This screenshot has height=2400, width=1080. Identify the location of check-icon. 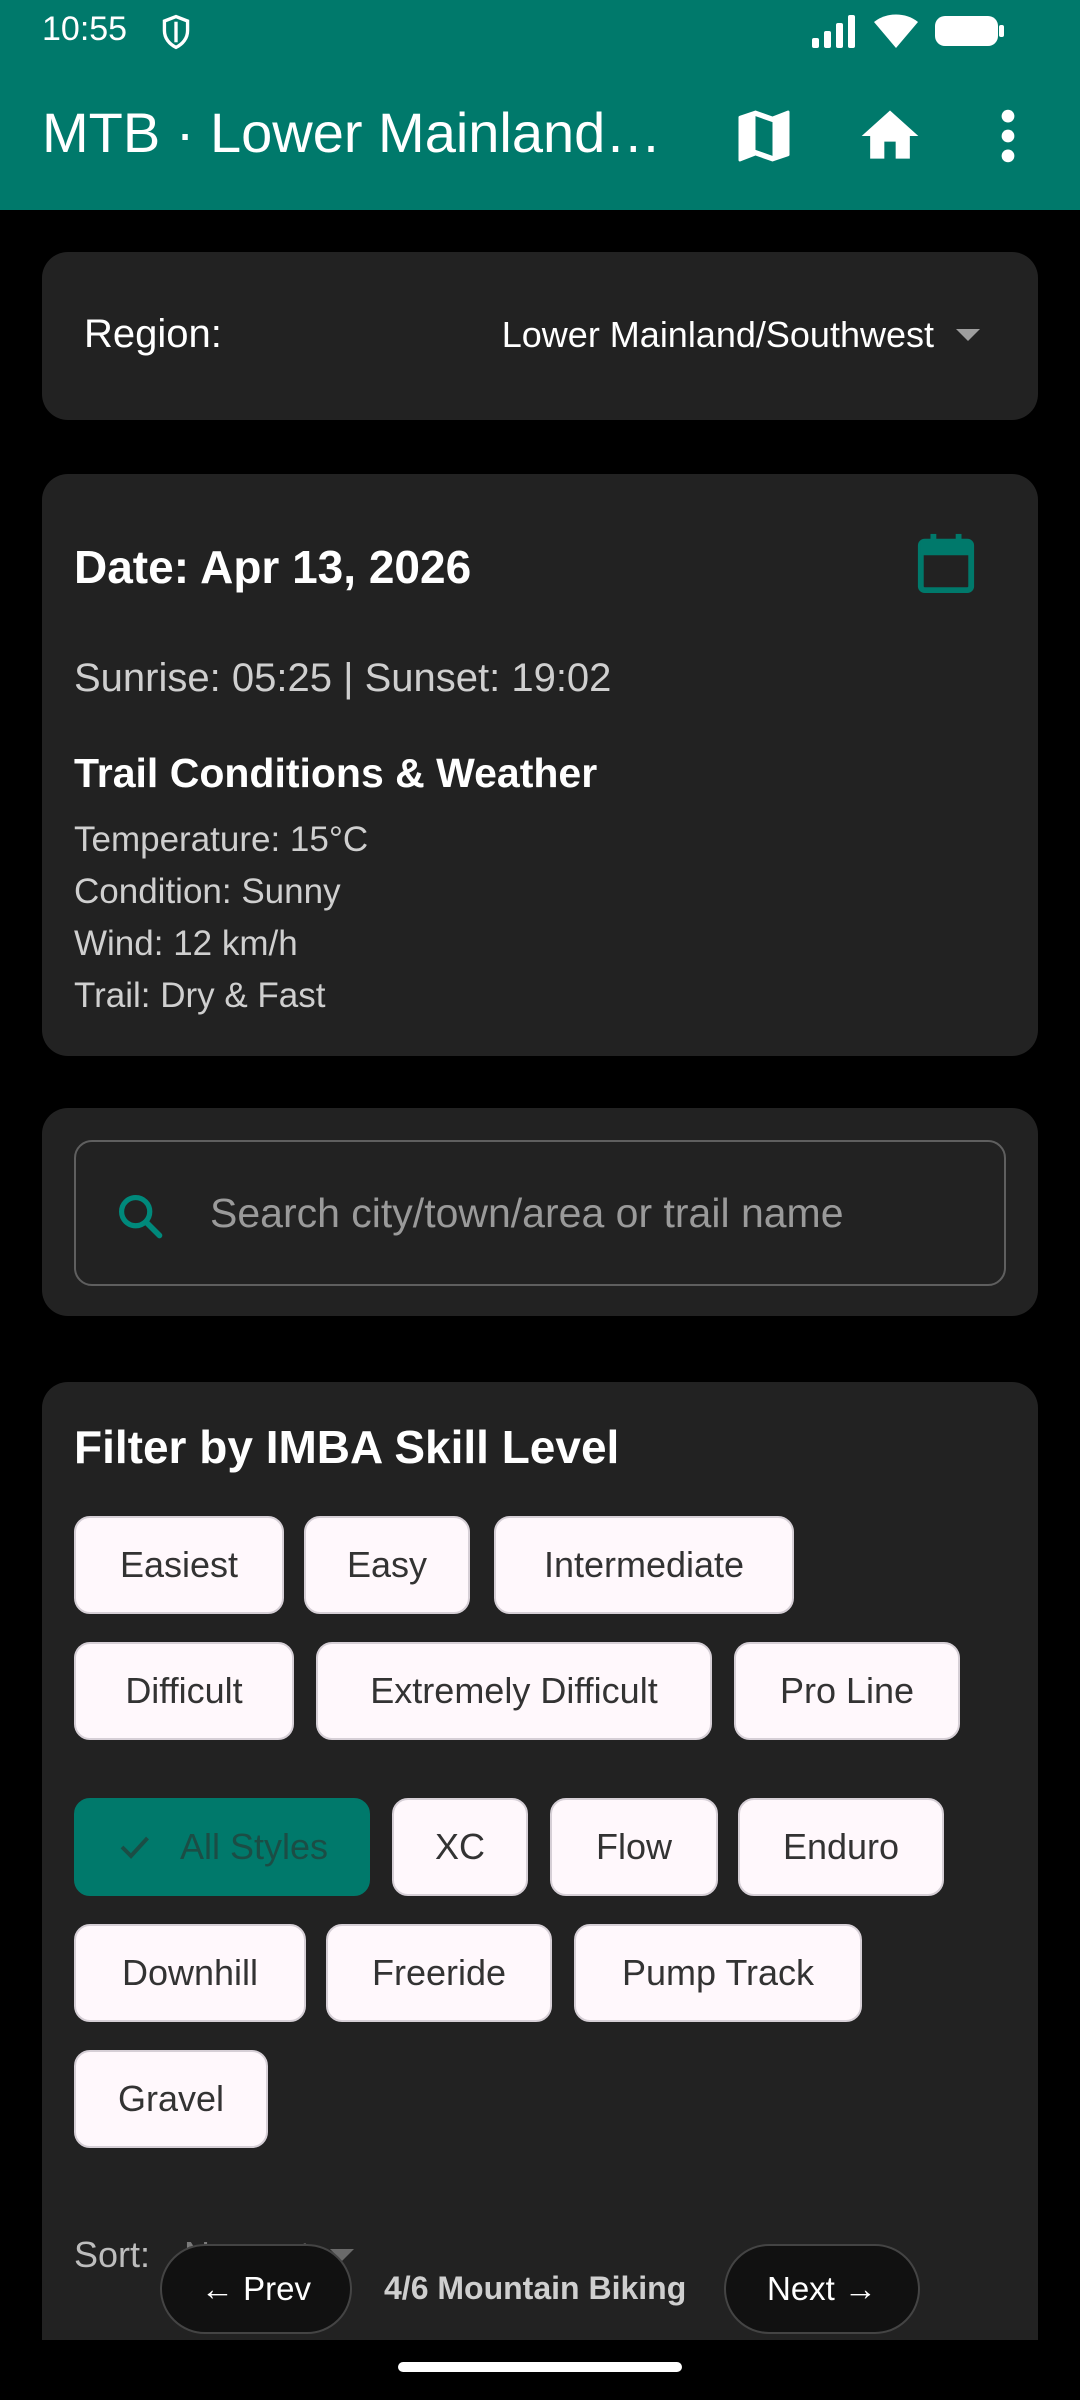
(134, 1847).